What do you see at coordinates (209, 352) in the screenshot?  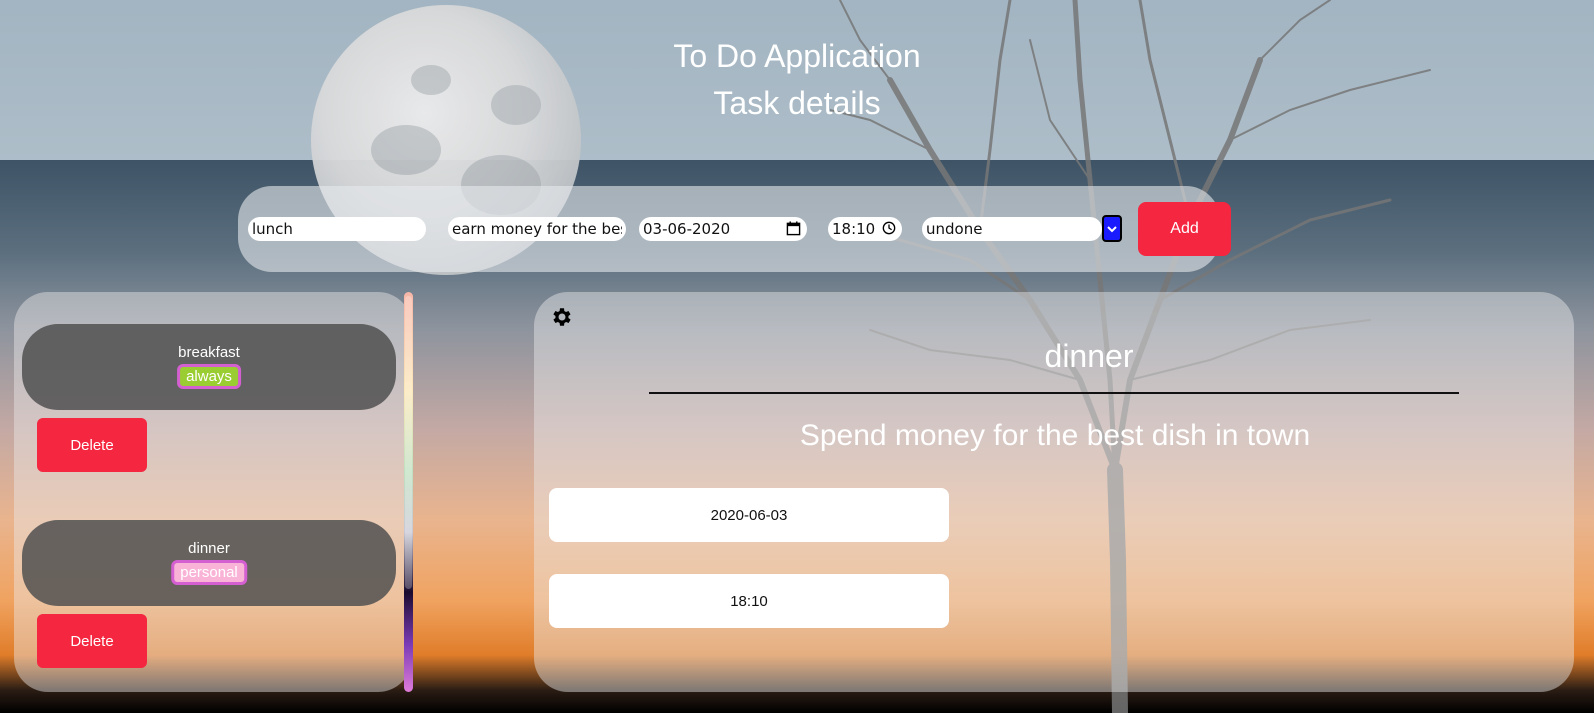 I see `task-card-name: breakfast` at bounding box center [209, 352].